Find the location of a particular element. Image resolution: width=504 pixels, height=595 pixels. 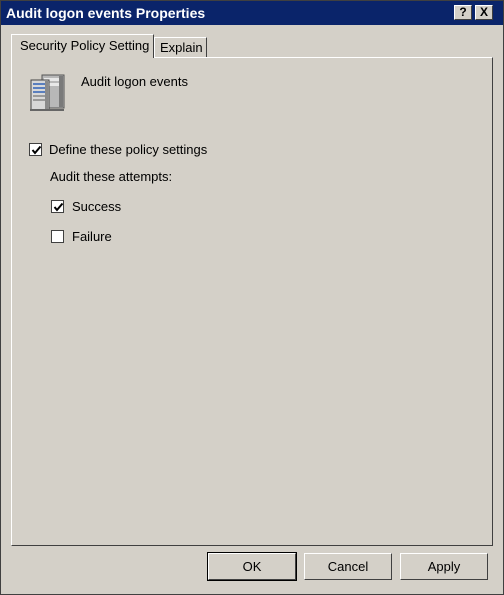

window-title: Audit logon events Properties is located at coordinates (106, 13).